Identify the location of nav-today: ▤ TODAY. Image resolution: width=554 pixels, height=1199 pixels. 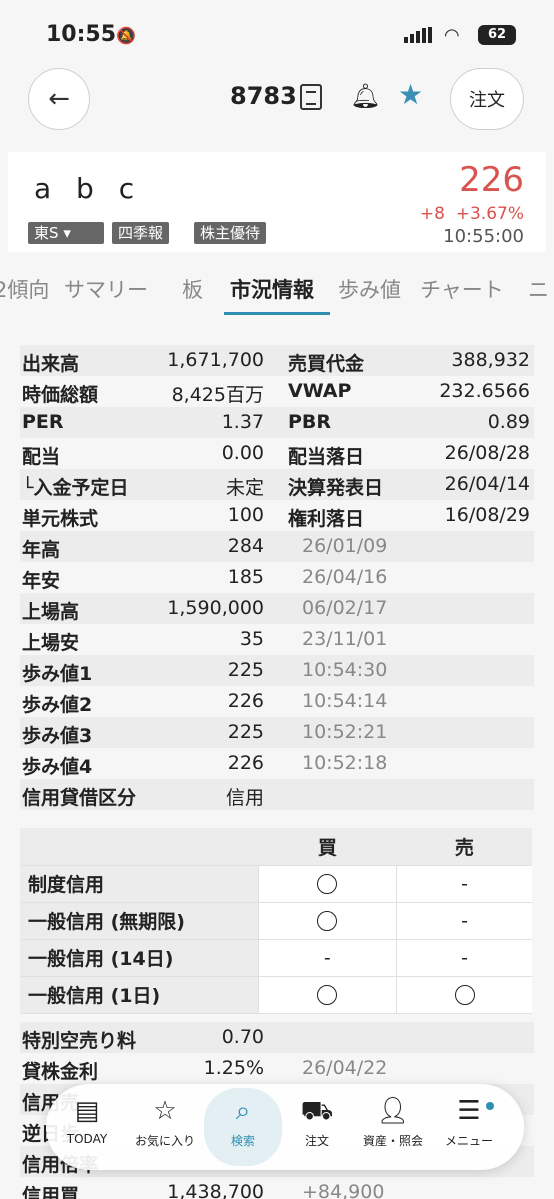
(87, 1120).